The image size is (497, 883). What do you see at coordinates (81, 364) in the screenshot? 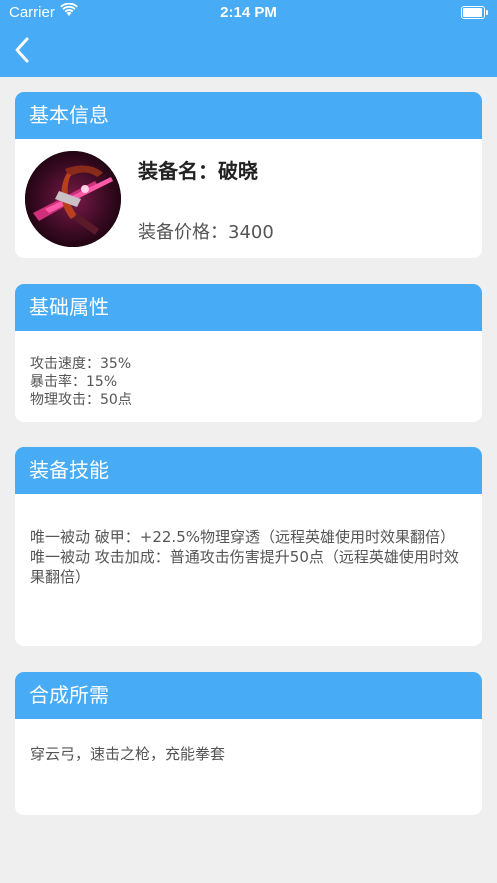
I see `attribute-line: 攻击速度：35%` at bounding box center [81, 364].